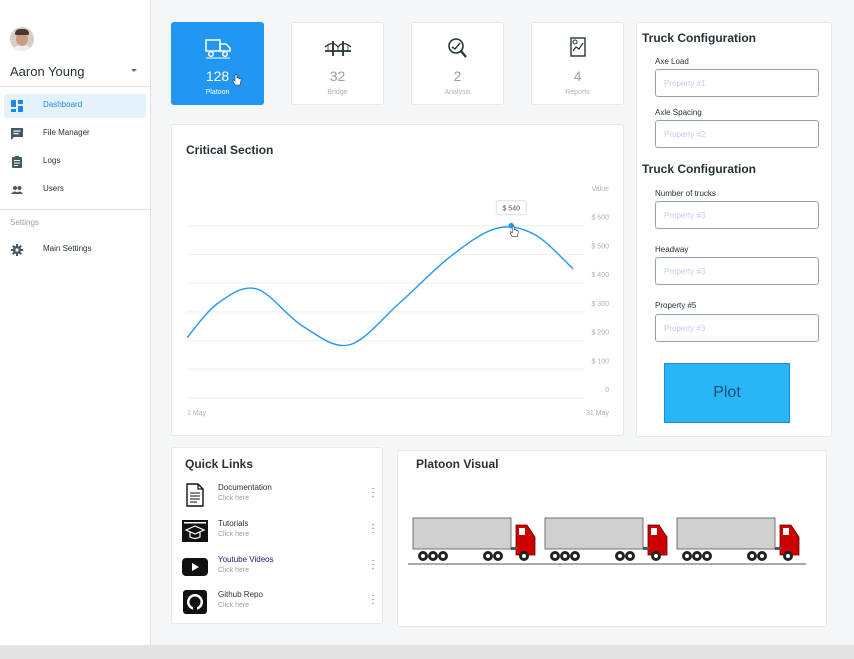  Describe the element at coordinates (195, 531) in the screenshot. I see `graduation-cap-icon` at that location.